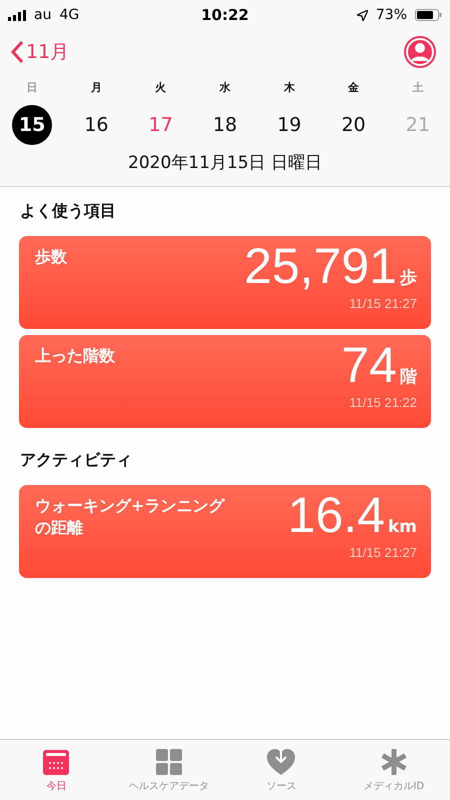 Image resolution: width=450 pixels, height=800 pixels. I want to click on day-button: 15, so click(32, 125).